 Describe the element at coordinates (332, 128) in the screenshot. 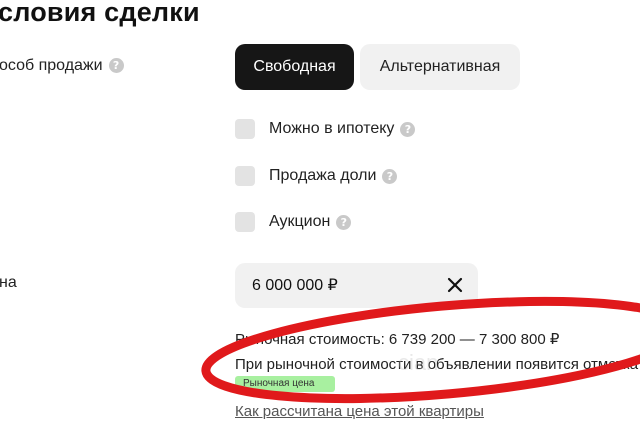

I see `checkbox-mortgage-label: Можно в ипотеку` at that location.